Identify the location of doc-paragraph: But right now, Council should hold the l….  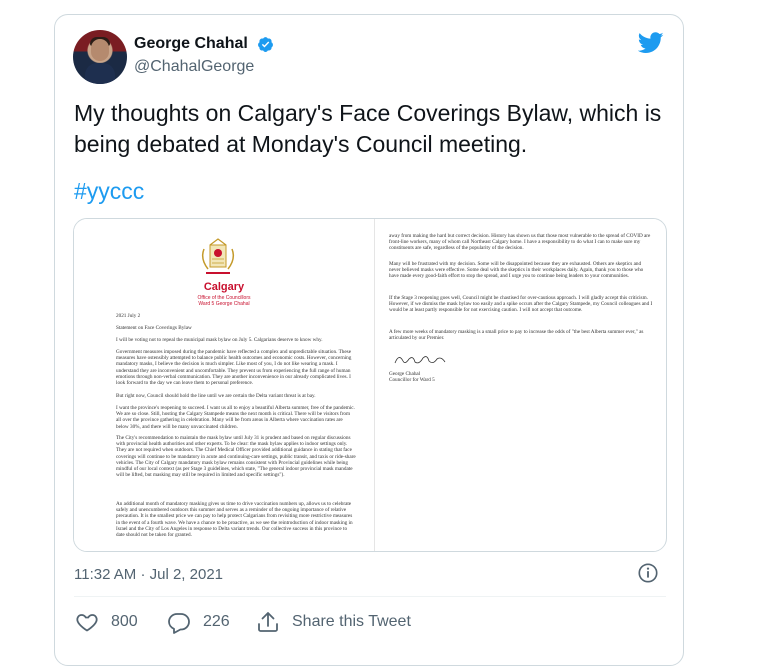
(216, 396).